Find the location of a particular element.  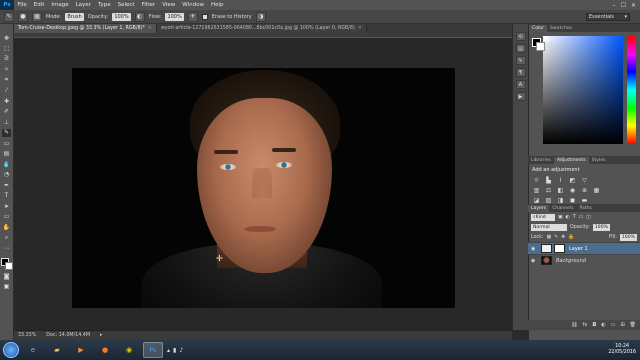

quick-mask-icon: ◙ is located at coordinates (6, 276).